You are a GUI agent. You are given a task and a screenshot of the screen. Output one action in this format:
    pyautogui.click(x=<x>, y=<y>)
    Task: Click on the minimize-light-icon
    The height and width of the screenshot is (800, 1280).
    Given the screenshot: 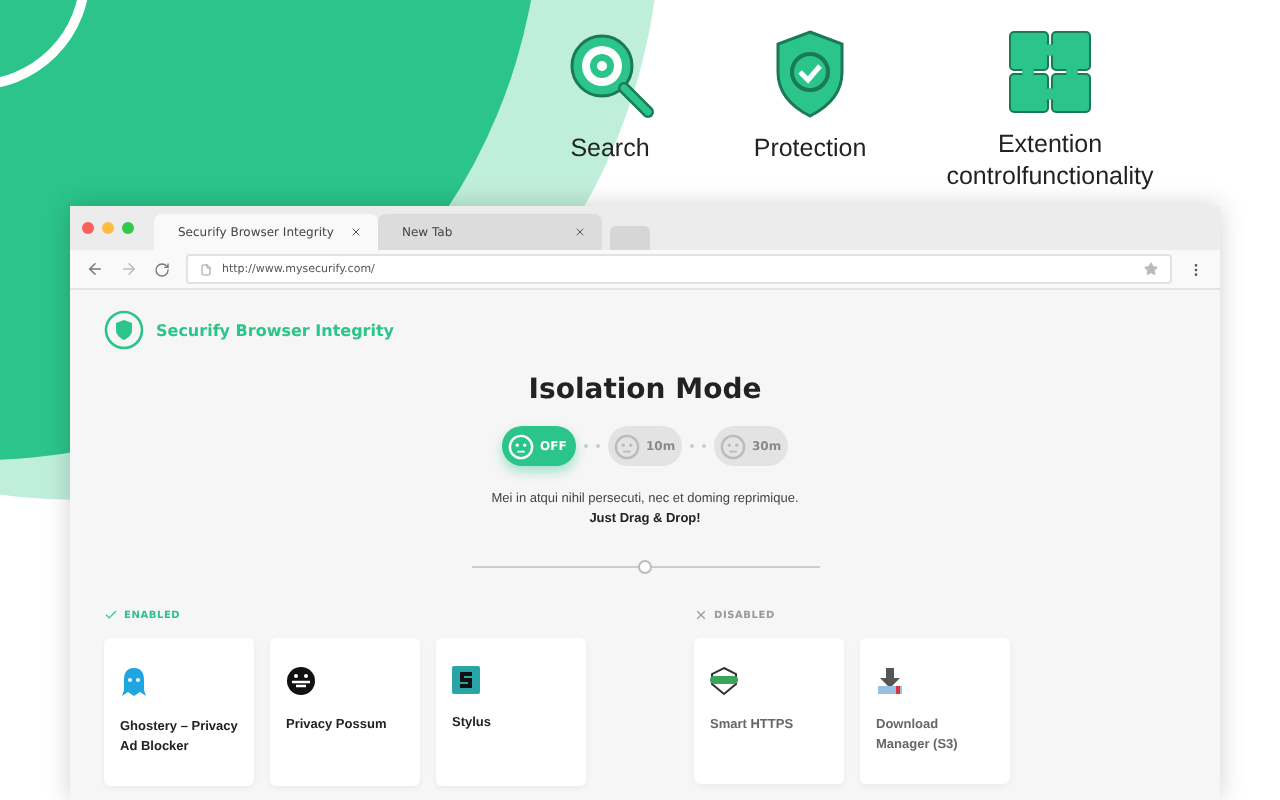 What is the action you would take?
    pyautogui.click(x=108, y=228)
    